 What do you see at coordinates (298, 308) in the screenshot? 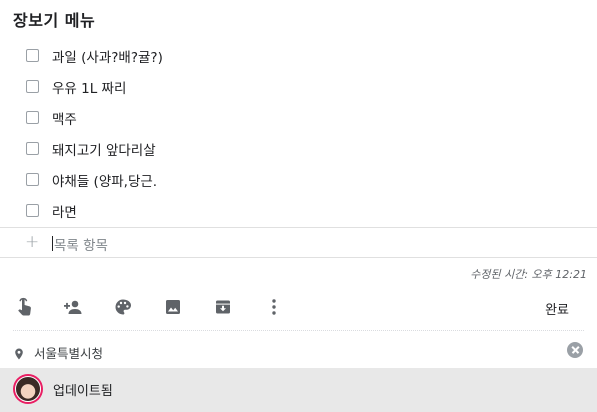
I see `note-toolbar: 완료` at bounding box center [298, 308].